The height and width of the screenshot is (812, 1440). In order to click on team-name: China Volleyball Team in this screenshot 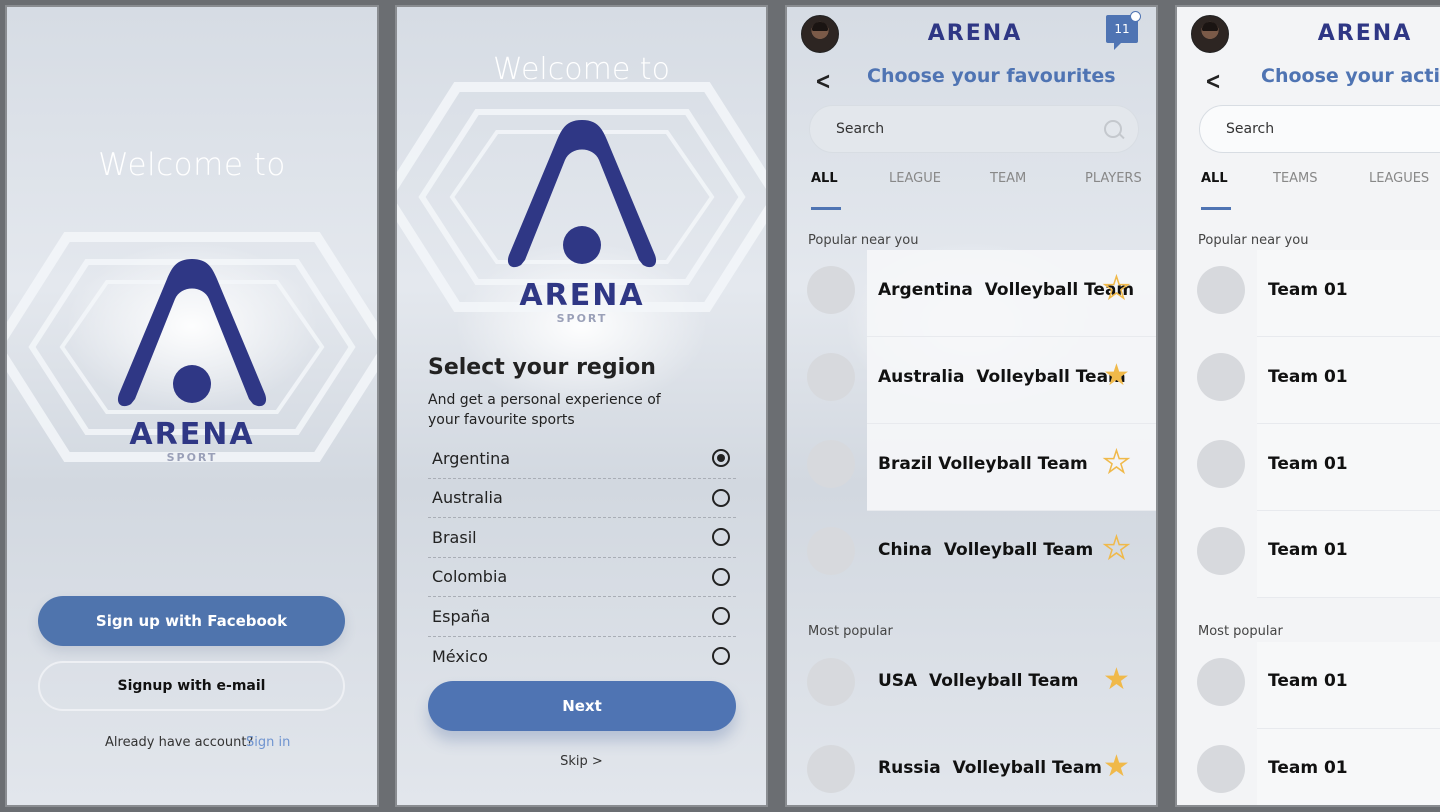, I will do `click(985, 550)`.